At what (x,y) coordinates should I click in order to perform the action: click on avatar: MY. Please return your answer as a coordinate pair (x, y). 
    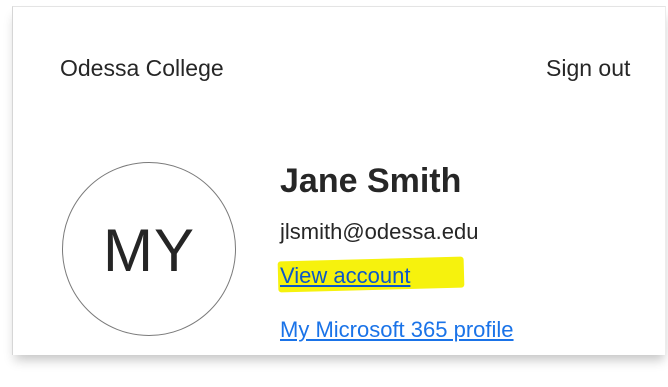
    Looking at the image, I should click on (149, 249).